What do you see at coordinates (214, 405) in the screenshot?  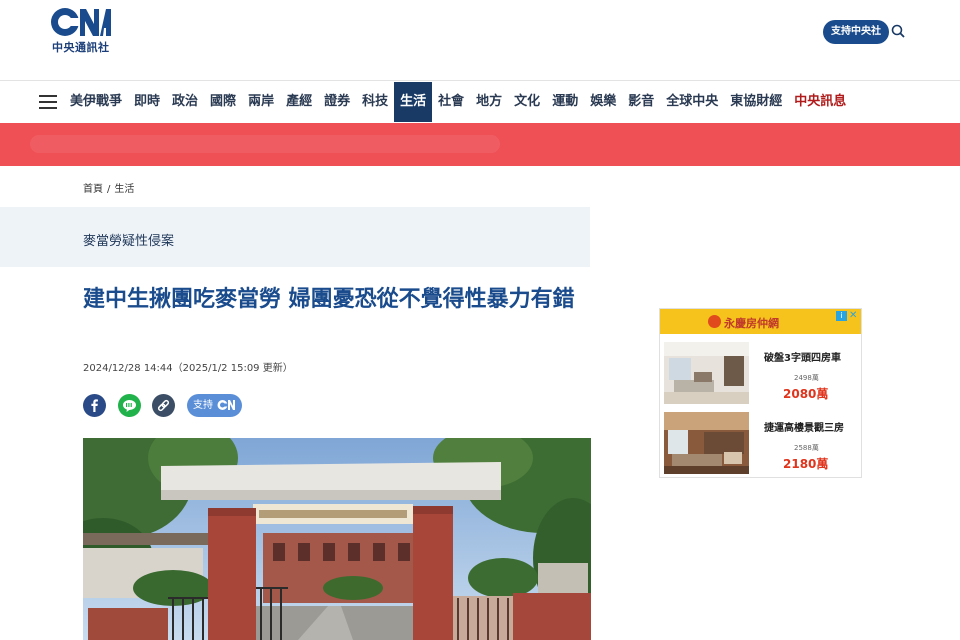 I see `support-cna-pill: 支持` at bounding box center [214, 405].